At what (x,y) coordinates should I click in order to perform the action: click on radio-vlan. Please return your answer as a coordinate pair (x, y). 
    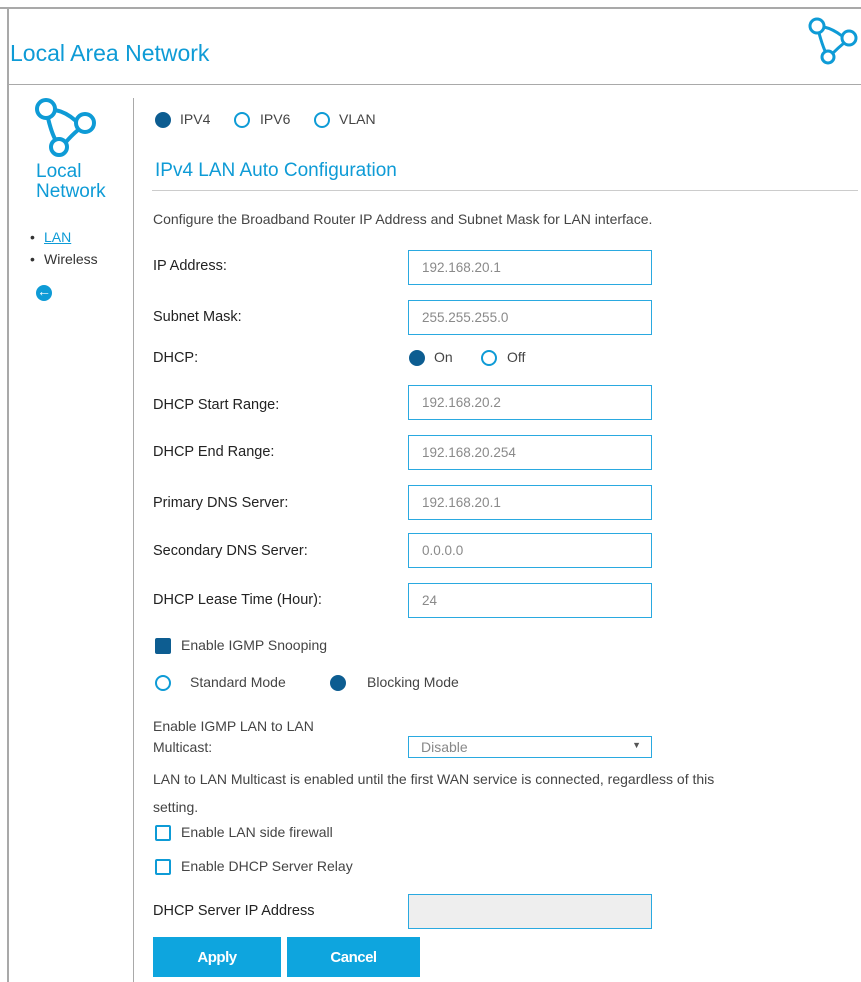
    Looking at the image, I should click on (322, 120).